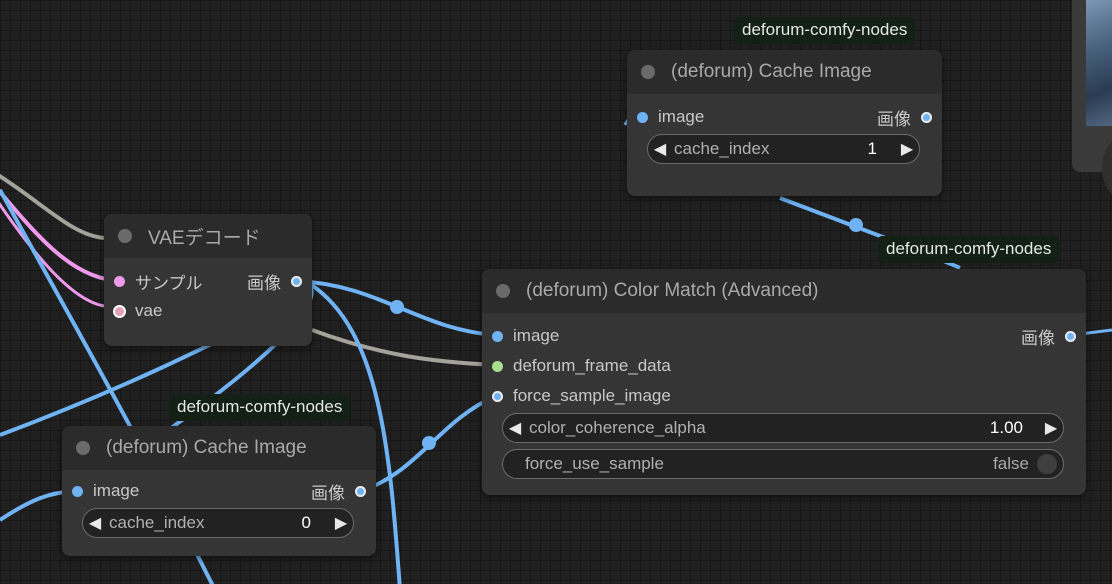 This screenshot has width=1112, height=584. What do you see at coordinates (1011, 463) in the screenshot?
I see `widget-value: false` at bounding box center [1011, 463].